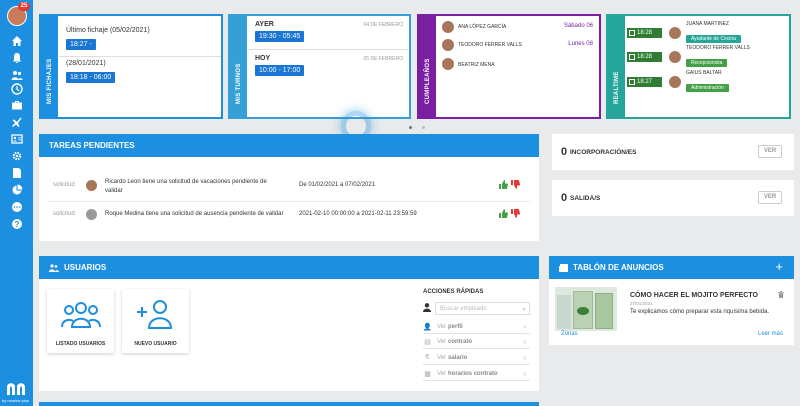  Describe the element at coordinates (603, 152) in the screenshot. I see `incorporacion-label: INCORPORACIÓN/ES` at that location.